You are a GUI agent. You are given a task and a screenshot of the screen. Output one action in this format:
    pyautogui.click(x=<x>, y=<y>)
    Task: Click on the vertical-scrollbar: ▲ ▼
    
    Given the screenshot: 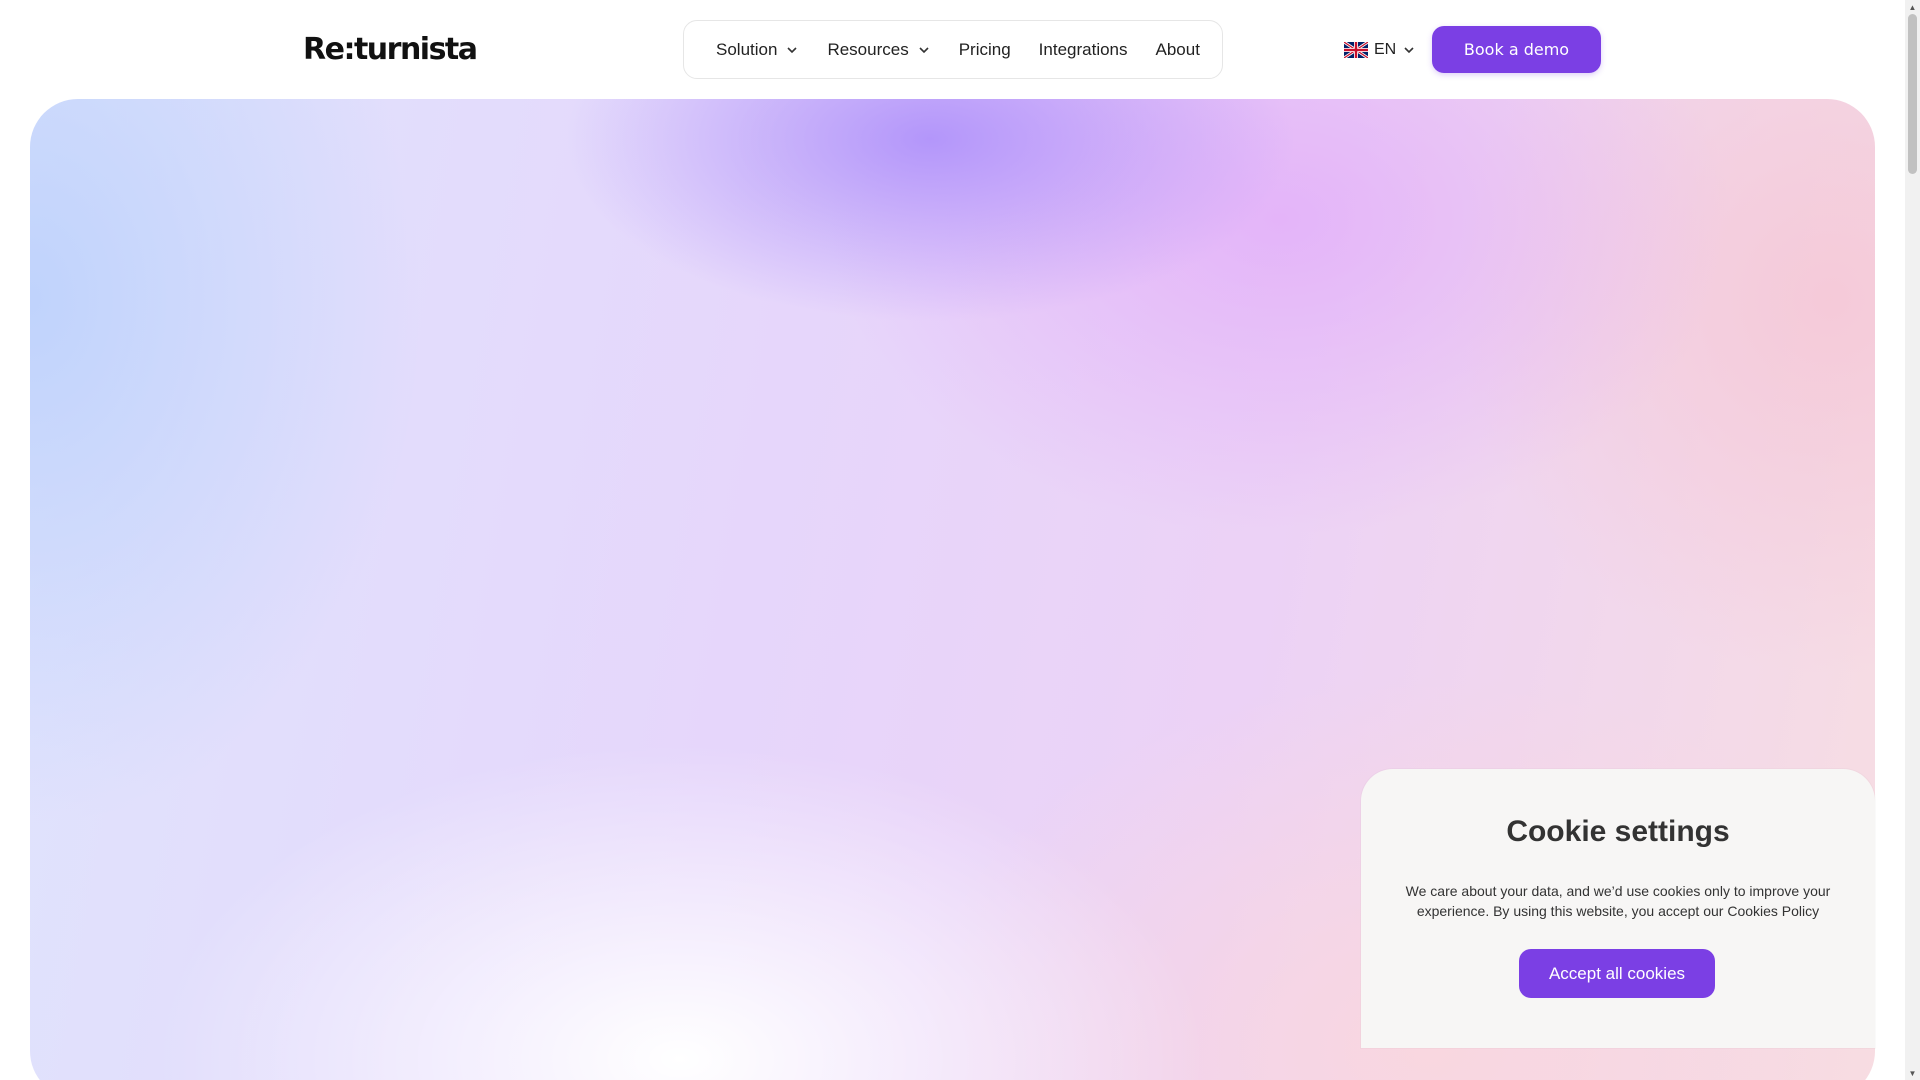 What is the action you would take?
    pyautogui.click(x=1912, y=540)
    